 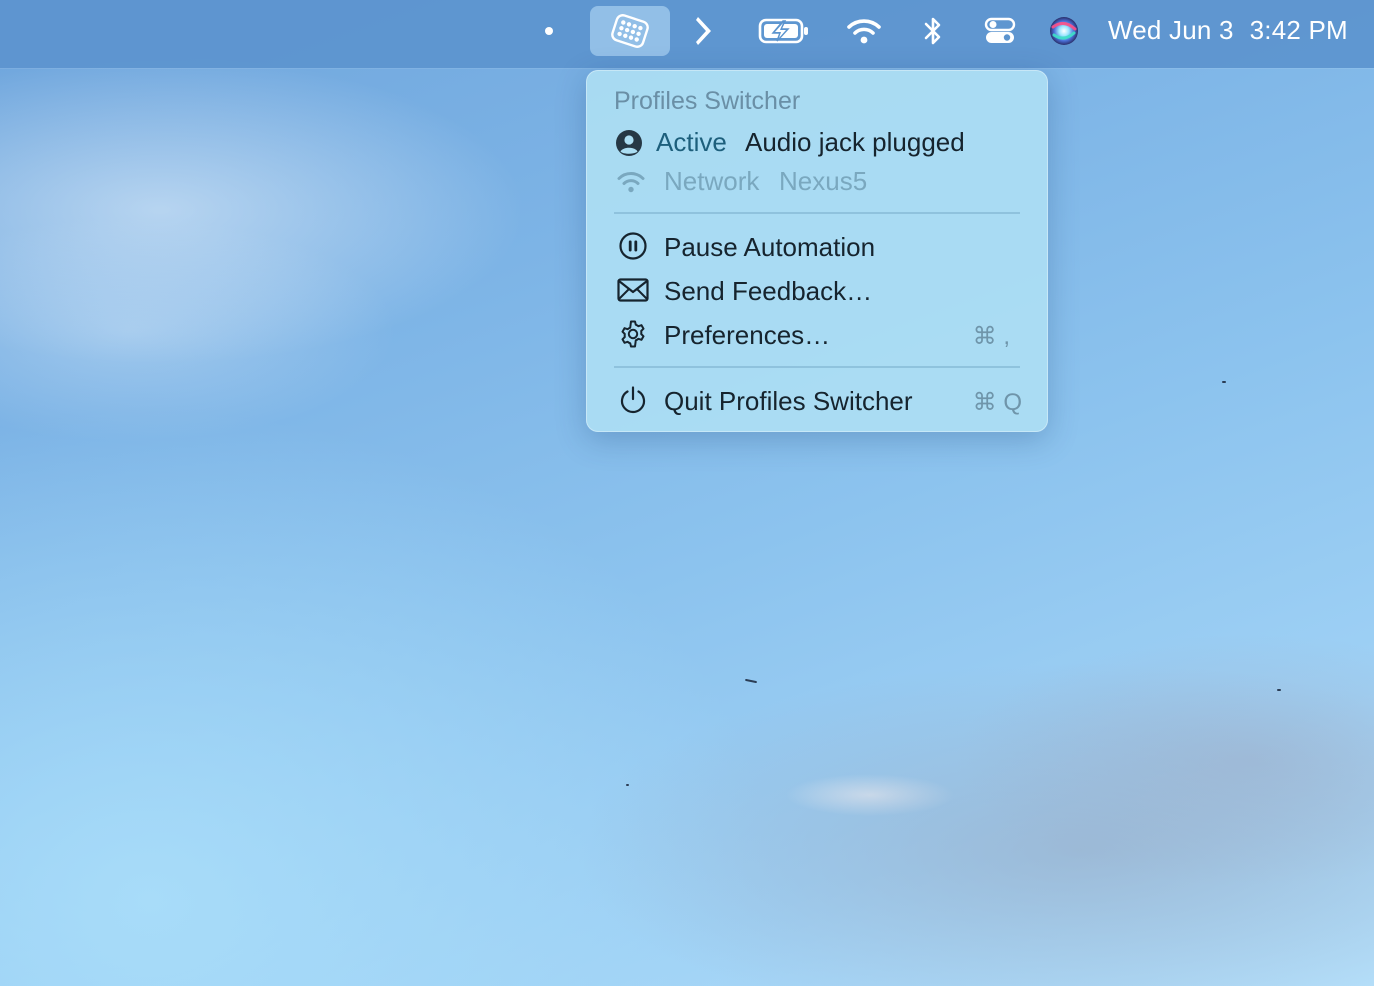 I want to click on quit-menu-item: Quit Profiles Switcher ⌘ Q, so click(x=817, y=401).